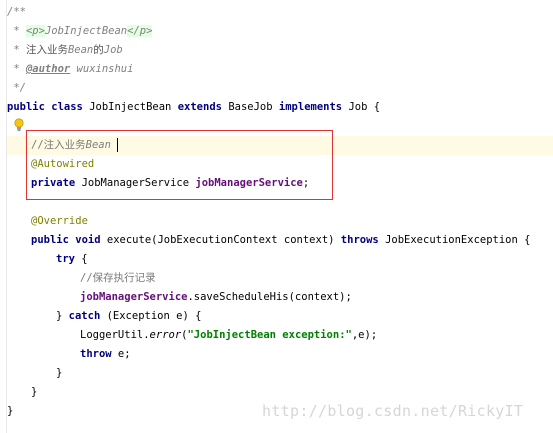 The height and width of the screenshot is (433, 553). What do you see at coordinates (102, 69) in the screenshot?
I see `javadoc-author-name: wuxinshui` at bounding box center [102, 69].